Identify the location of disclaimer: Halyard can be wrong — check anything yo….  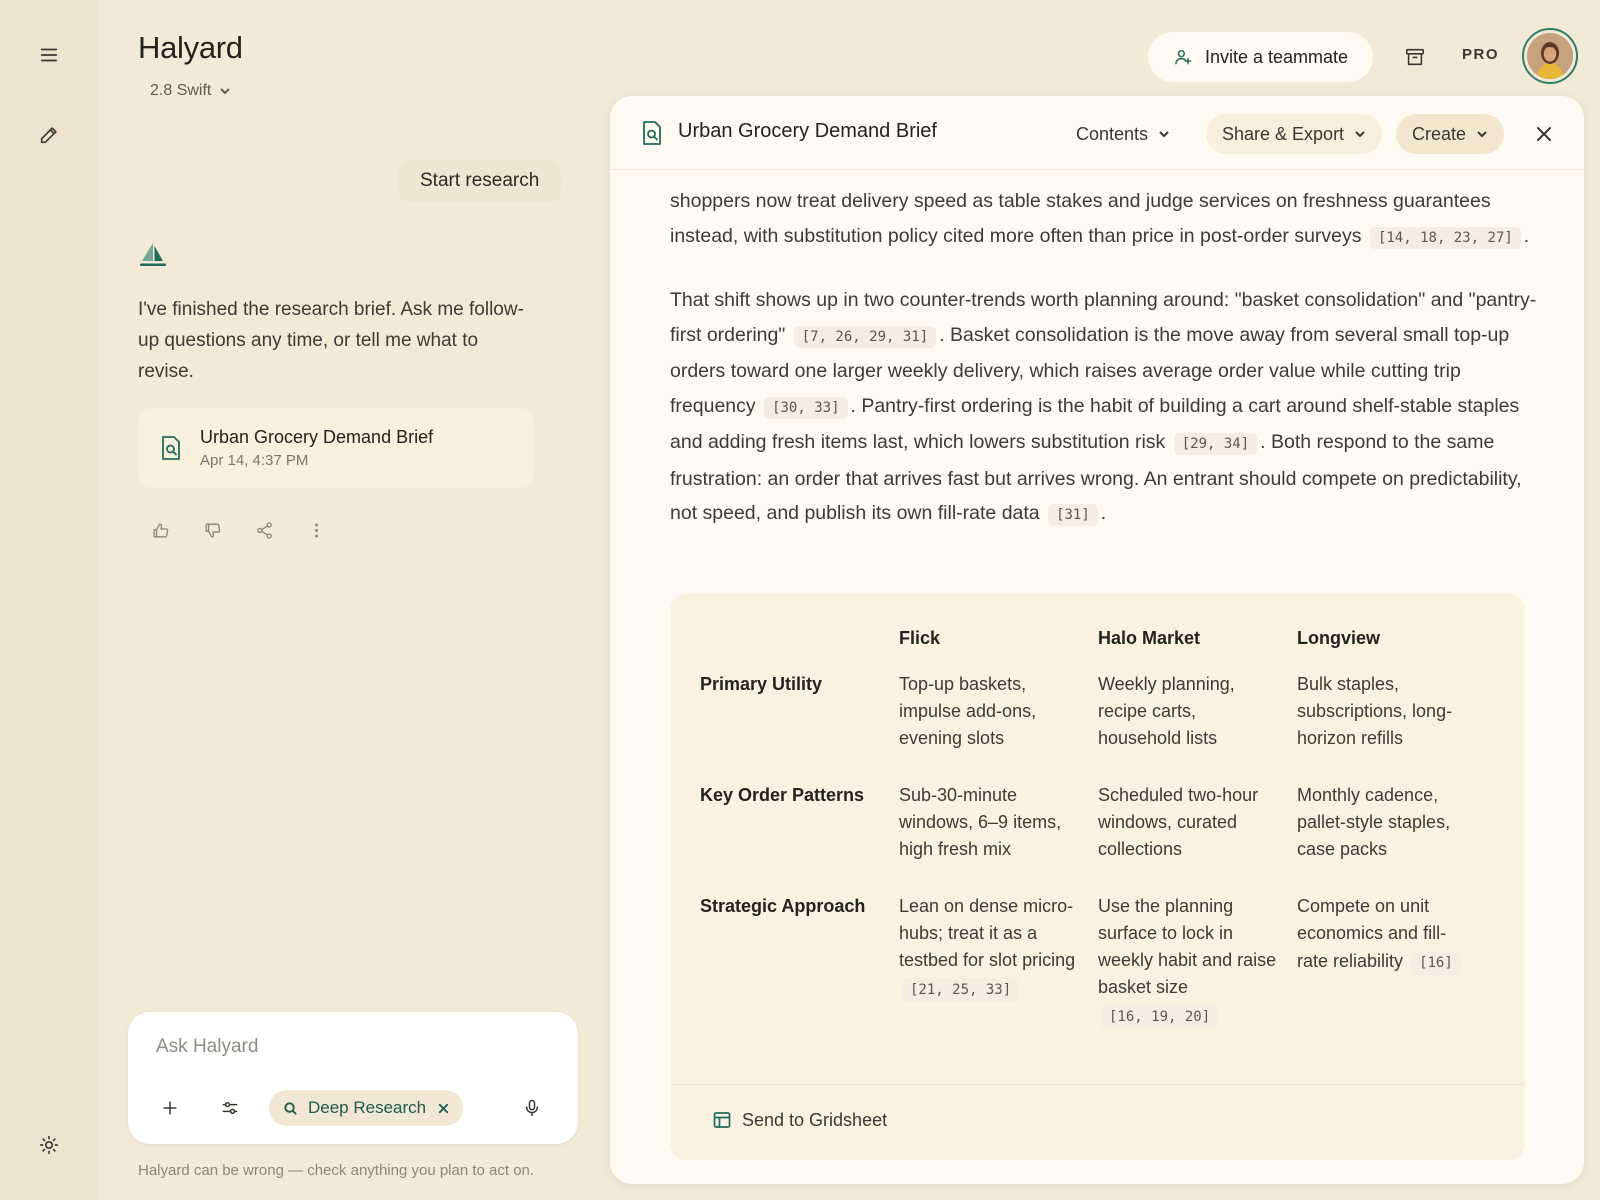
(336, 1170).